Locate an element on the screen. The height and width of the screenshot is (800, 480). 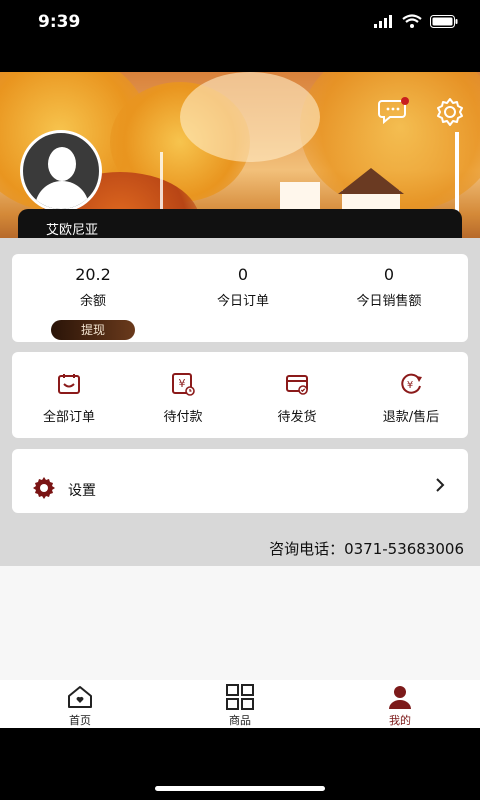
stat-label: 今日订单 is located at coordinates (242, 301).